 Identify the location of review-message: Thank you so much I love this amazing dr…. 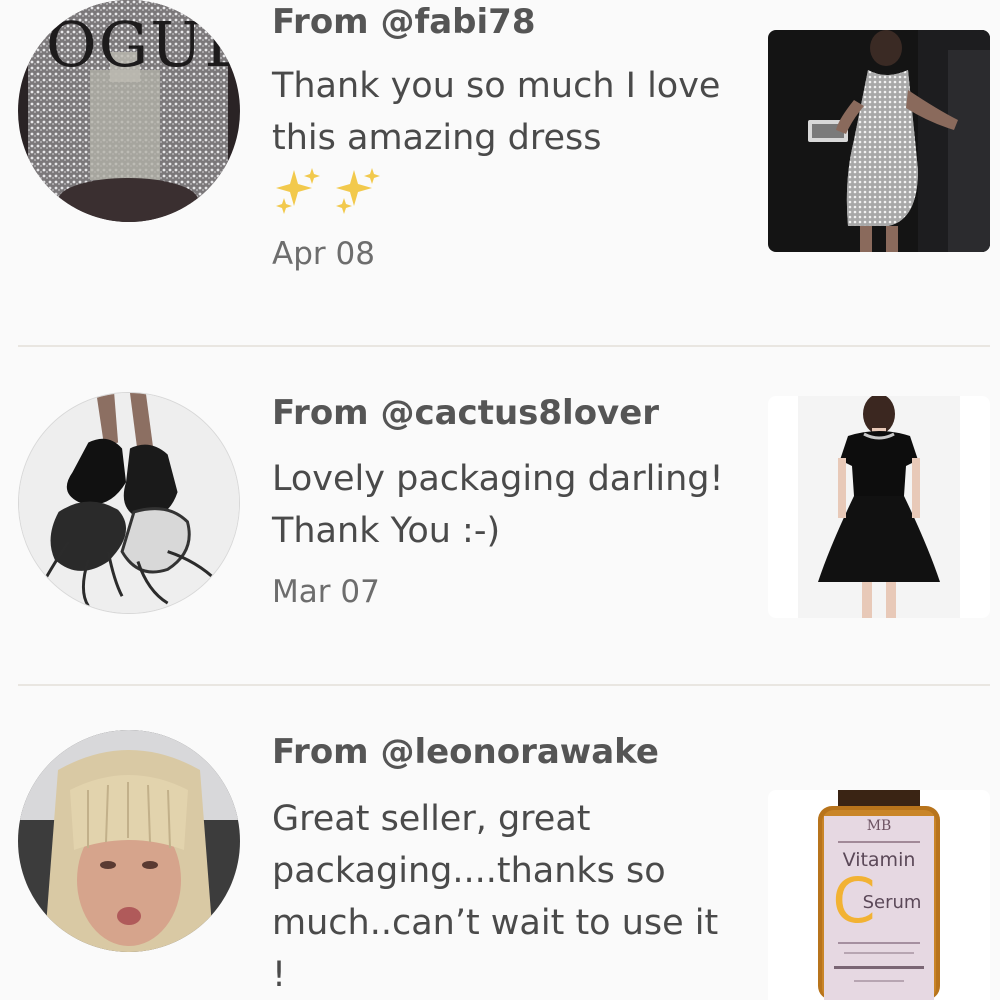
(507, 138).